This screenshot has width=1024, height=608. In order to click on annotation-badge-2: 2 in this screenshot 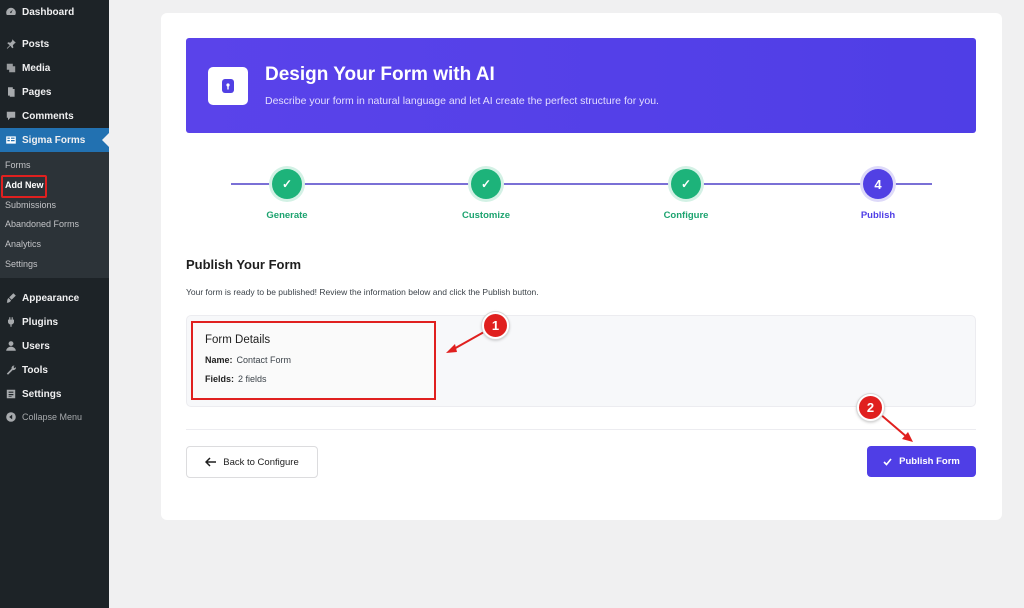, I will do `click(870, 407)`.